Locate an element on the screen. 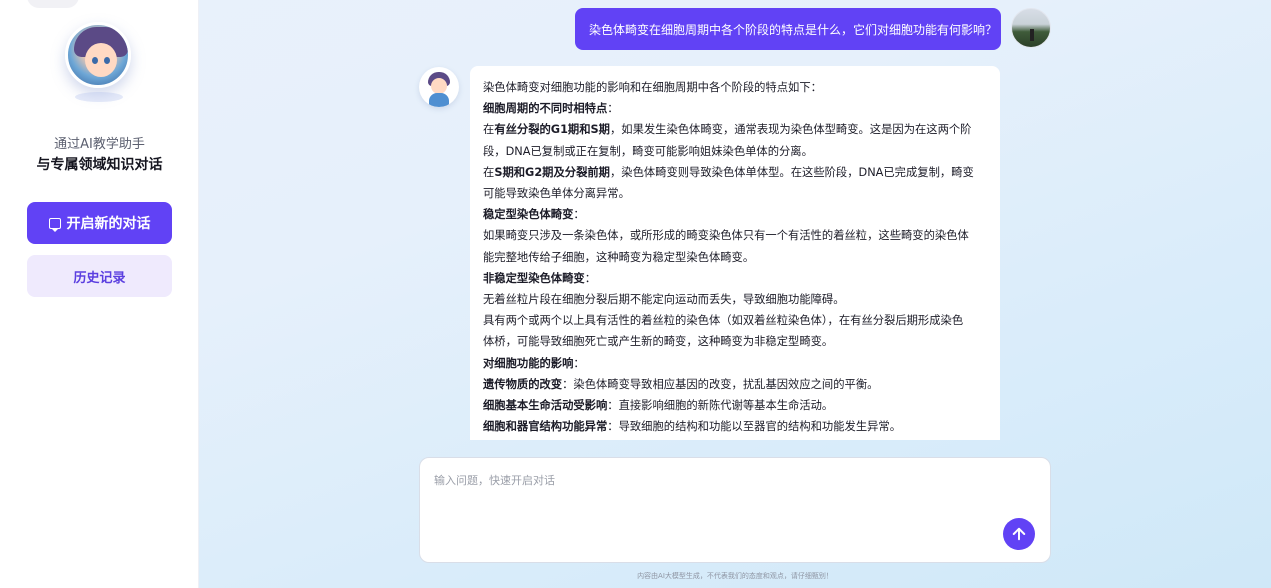 This screenshot has height=588, width=1271. history-label: 历史记录 is located at coordinates (99, 278).